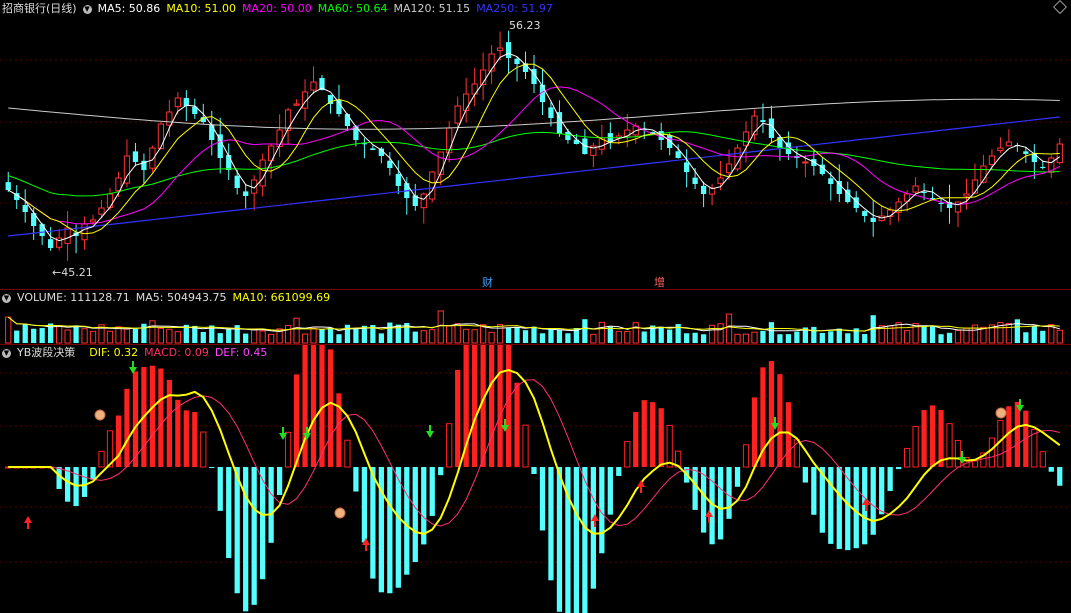  What do you see at coordinates (28, 519) in the screenshot?
I see `buy-arrow-icon` at bounding box center [28, 519].